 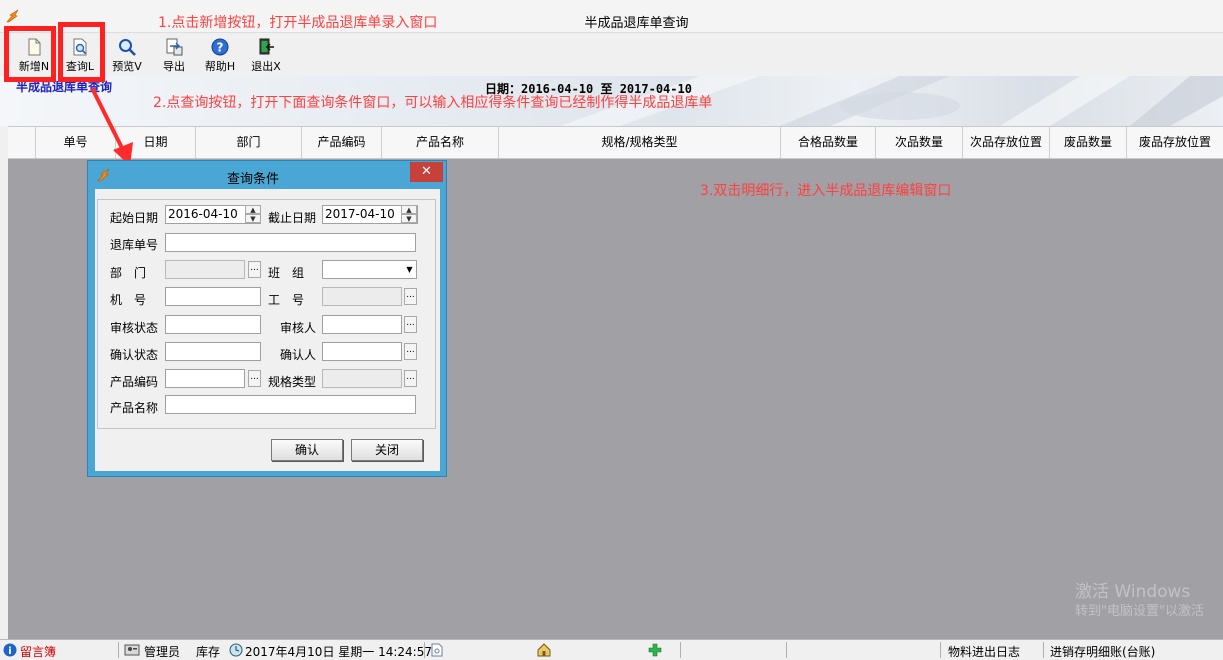 What do you see at coordinates (236, 650) in the screenshot?
I see `clock-icon` at bounding box center [236, 650].